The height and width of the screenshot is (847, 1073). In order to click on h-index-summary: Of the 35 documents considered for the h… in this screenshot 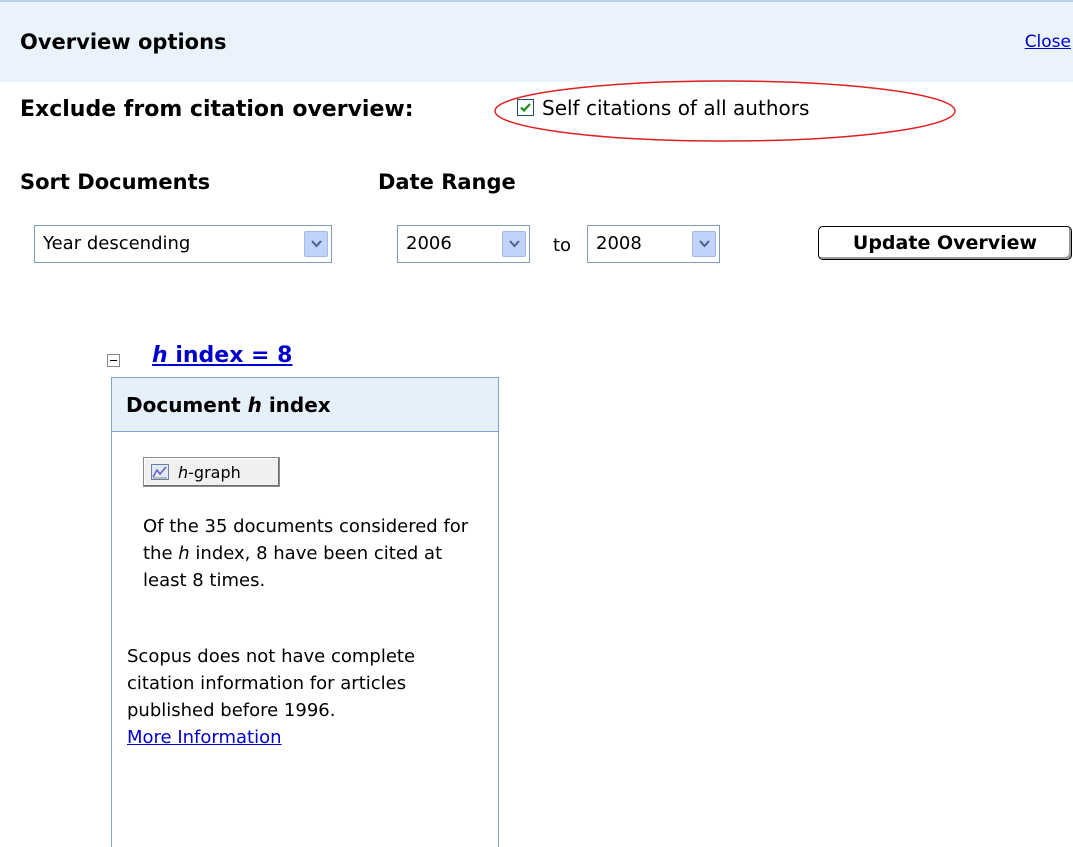, I will do `click(308, 553)`.